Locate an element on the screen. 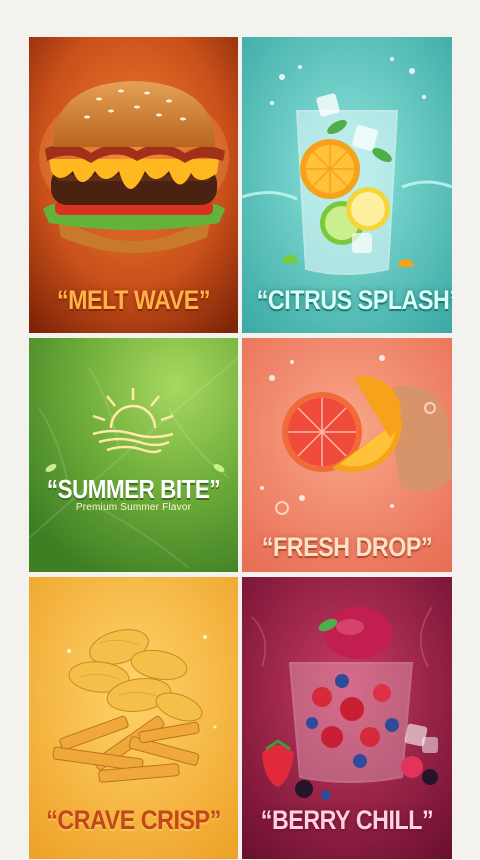  poster-title: “CRAVE CRISP” is located at coordinates (133, 820).